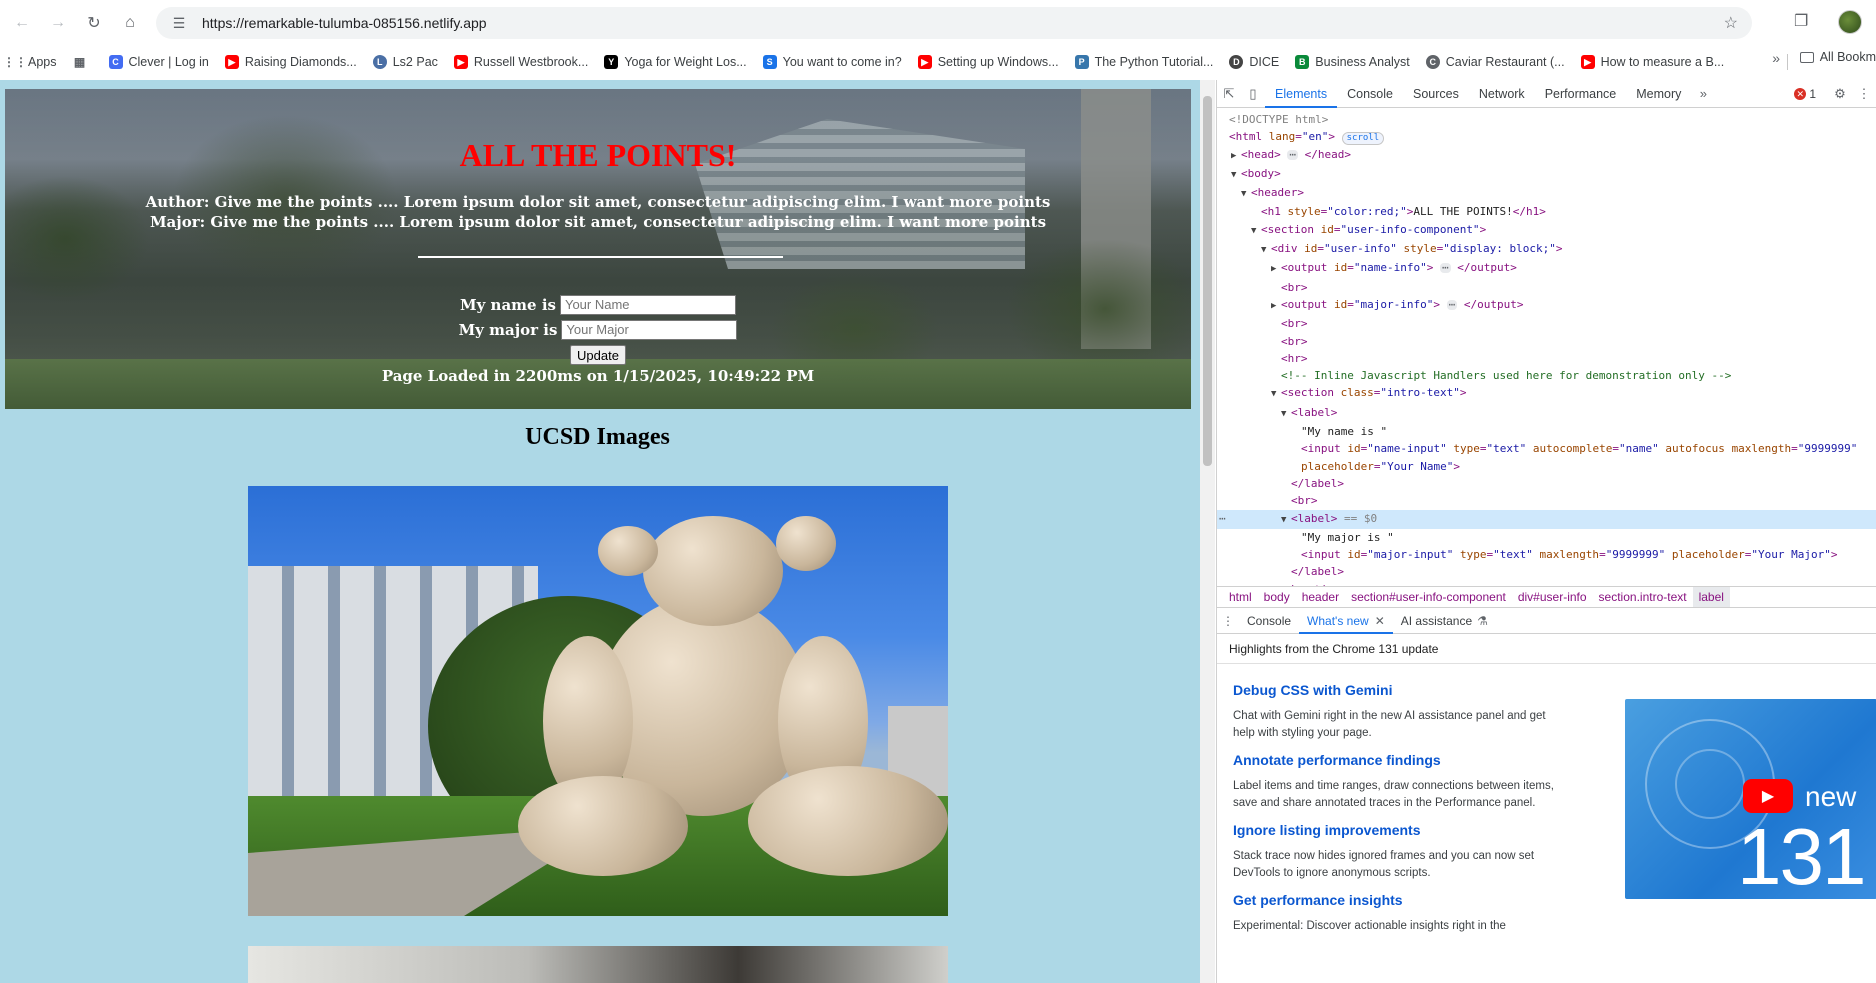 This screenshot has width=1876, height=983. Describe the element at coordinates (1546, 155) in the screenshot. I see `dom-node: ▶ <head> ⋯ </head>` at that location.